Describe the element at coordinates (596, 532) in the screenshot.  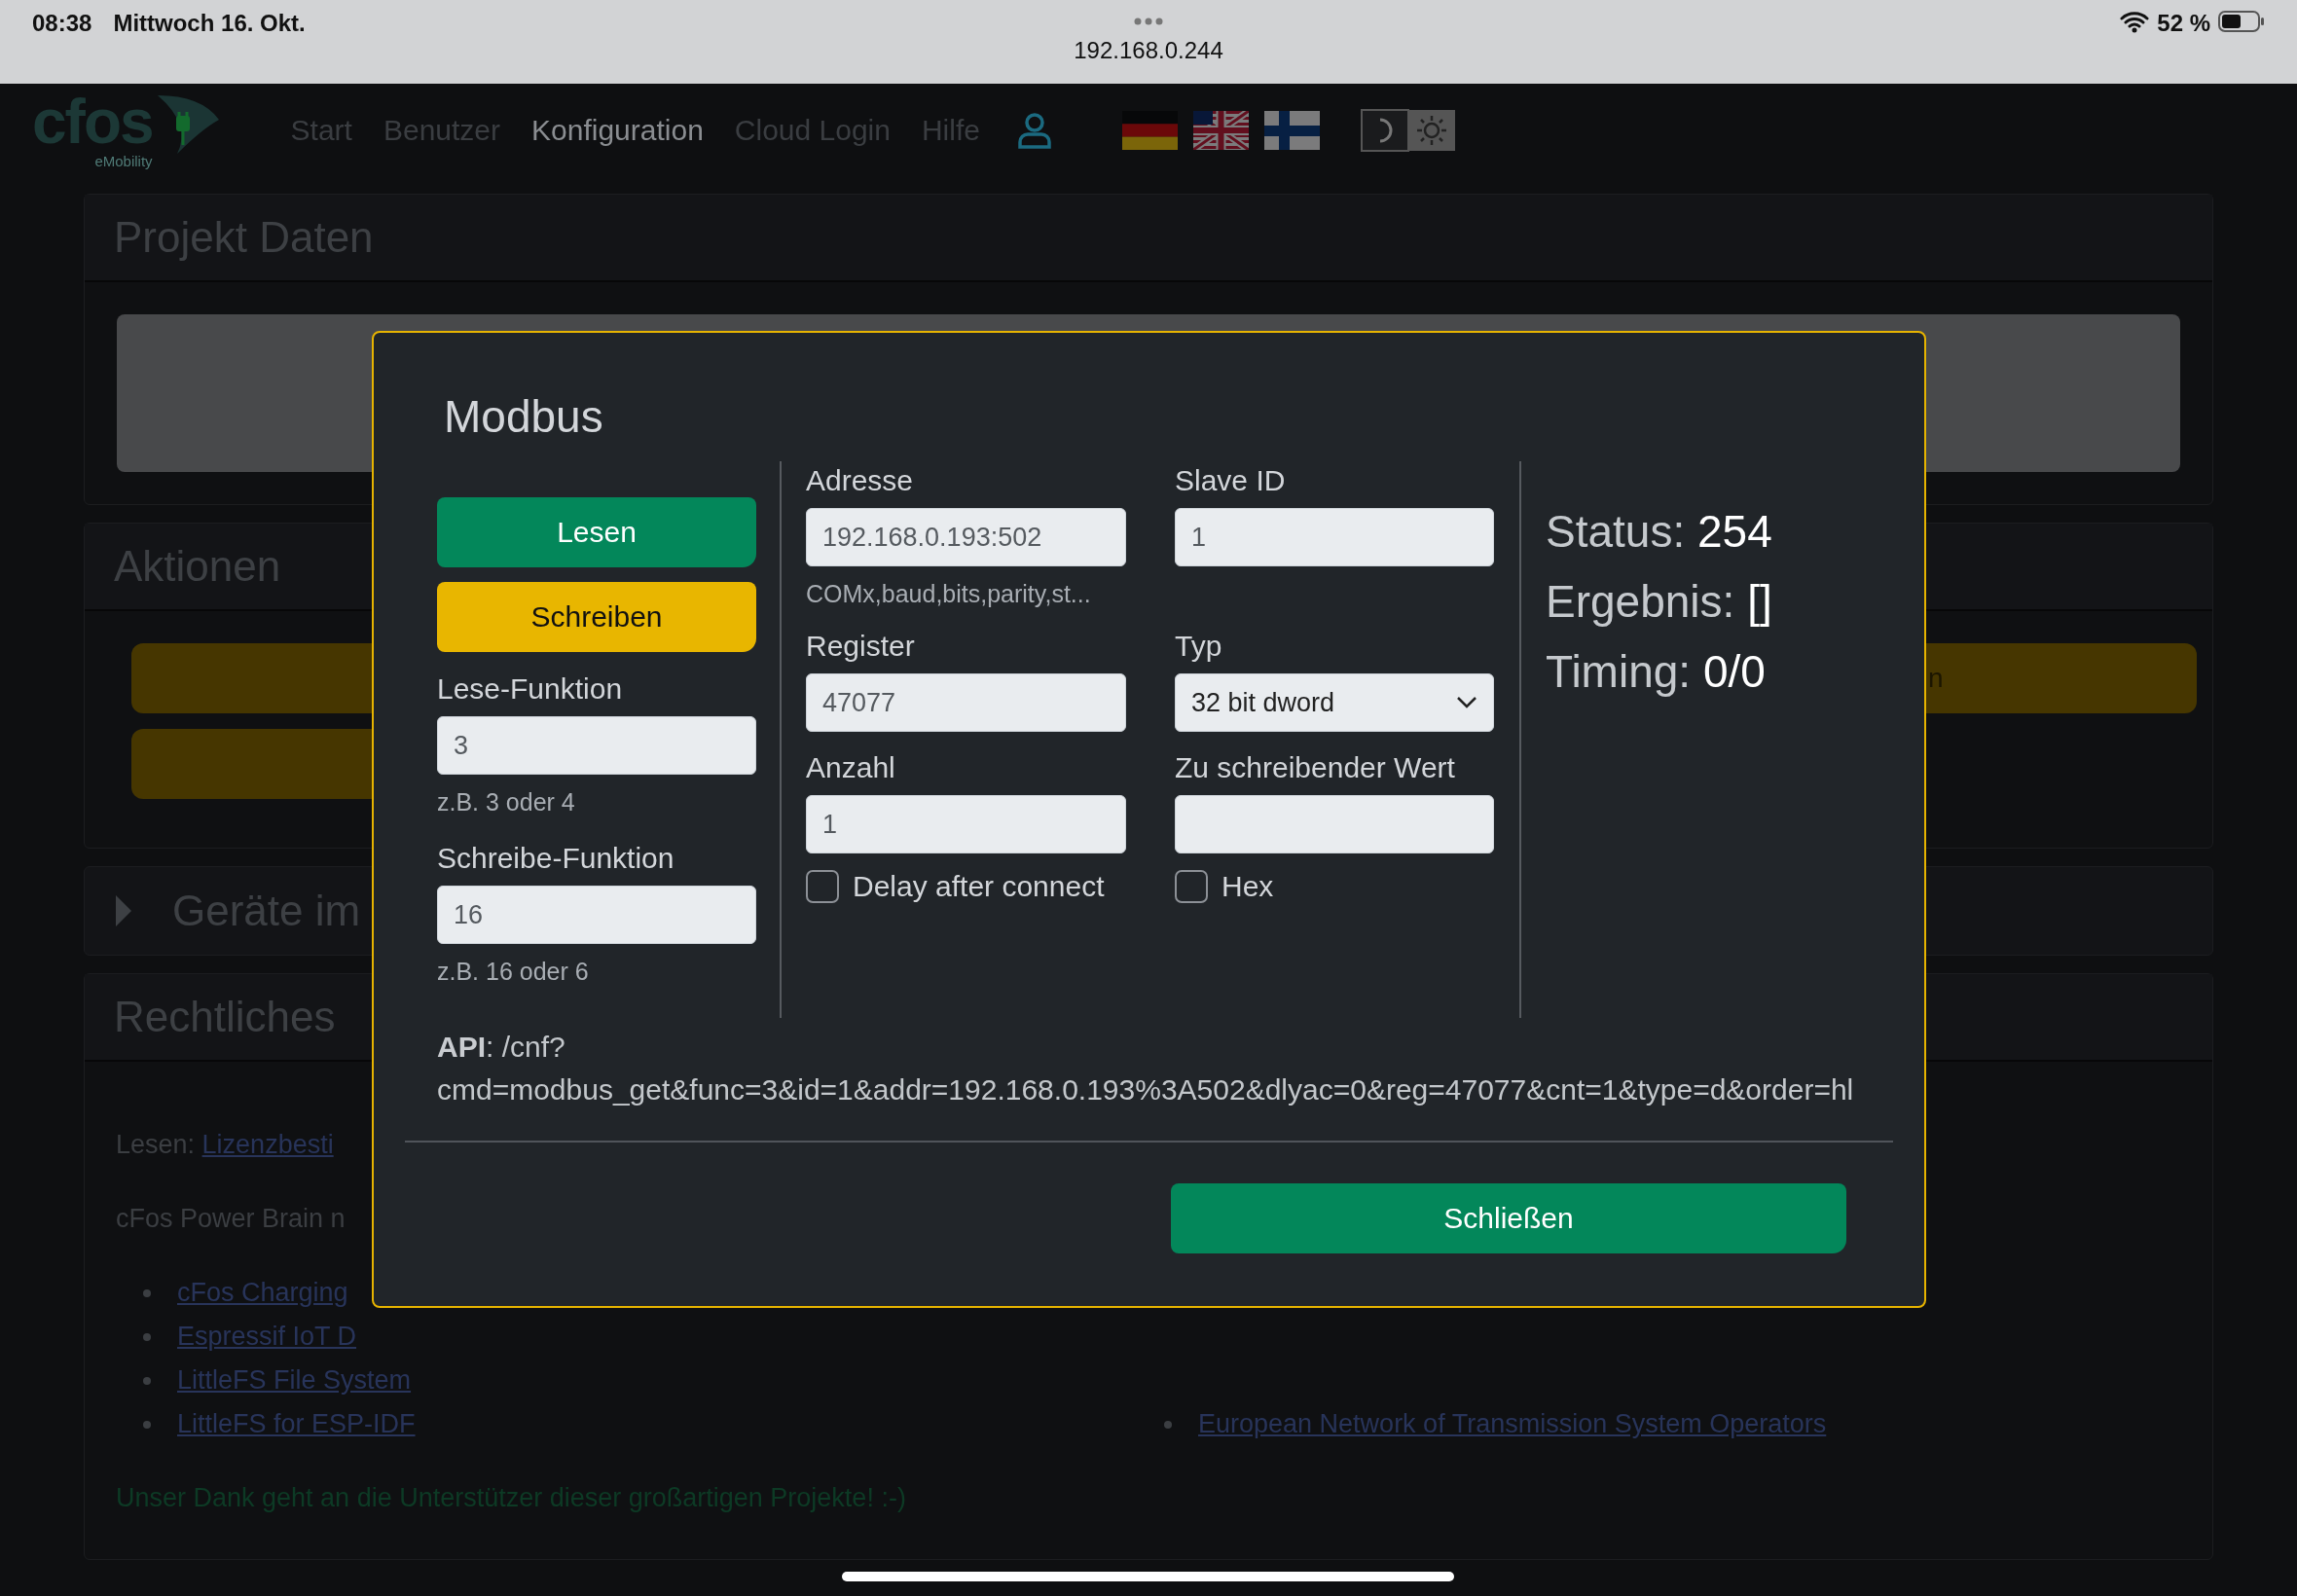
I see `read-button: Lesen` at that location.